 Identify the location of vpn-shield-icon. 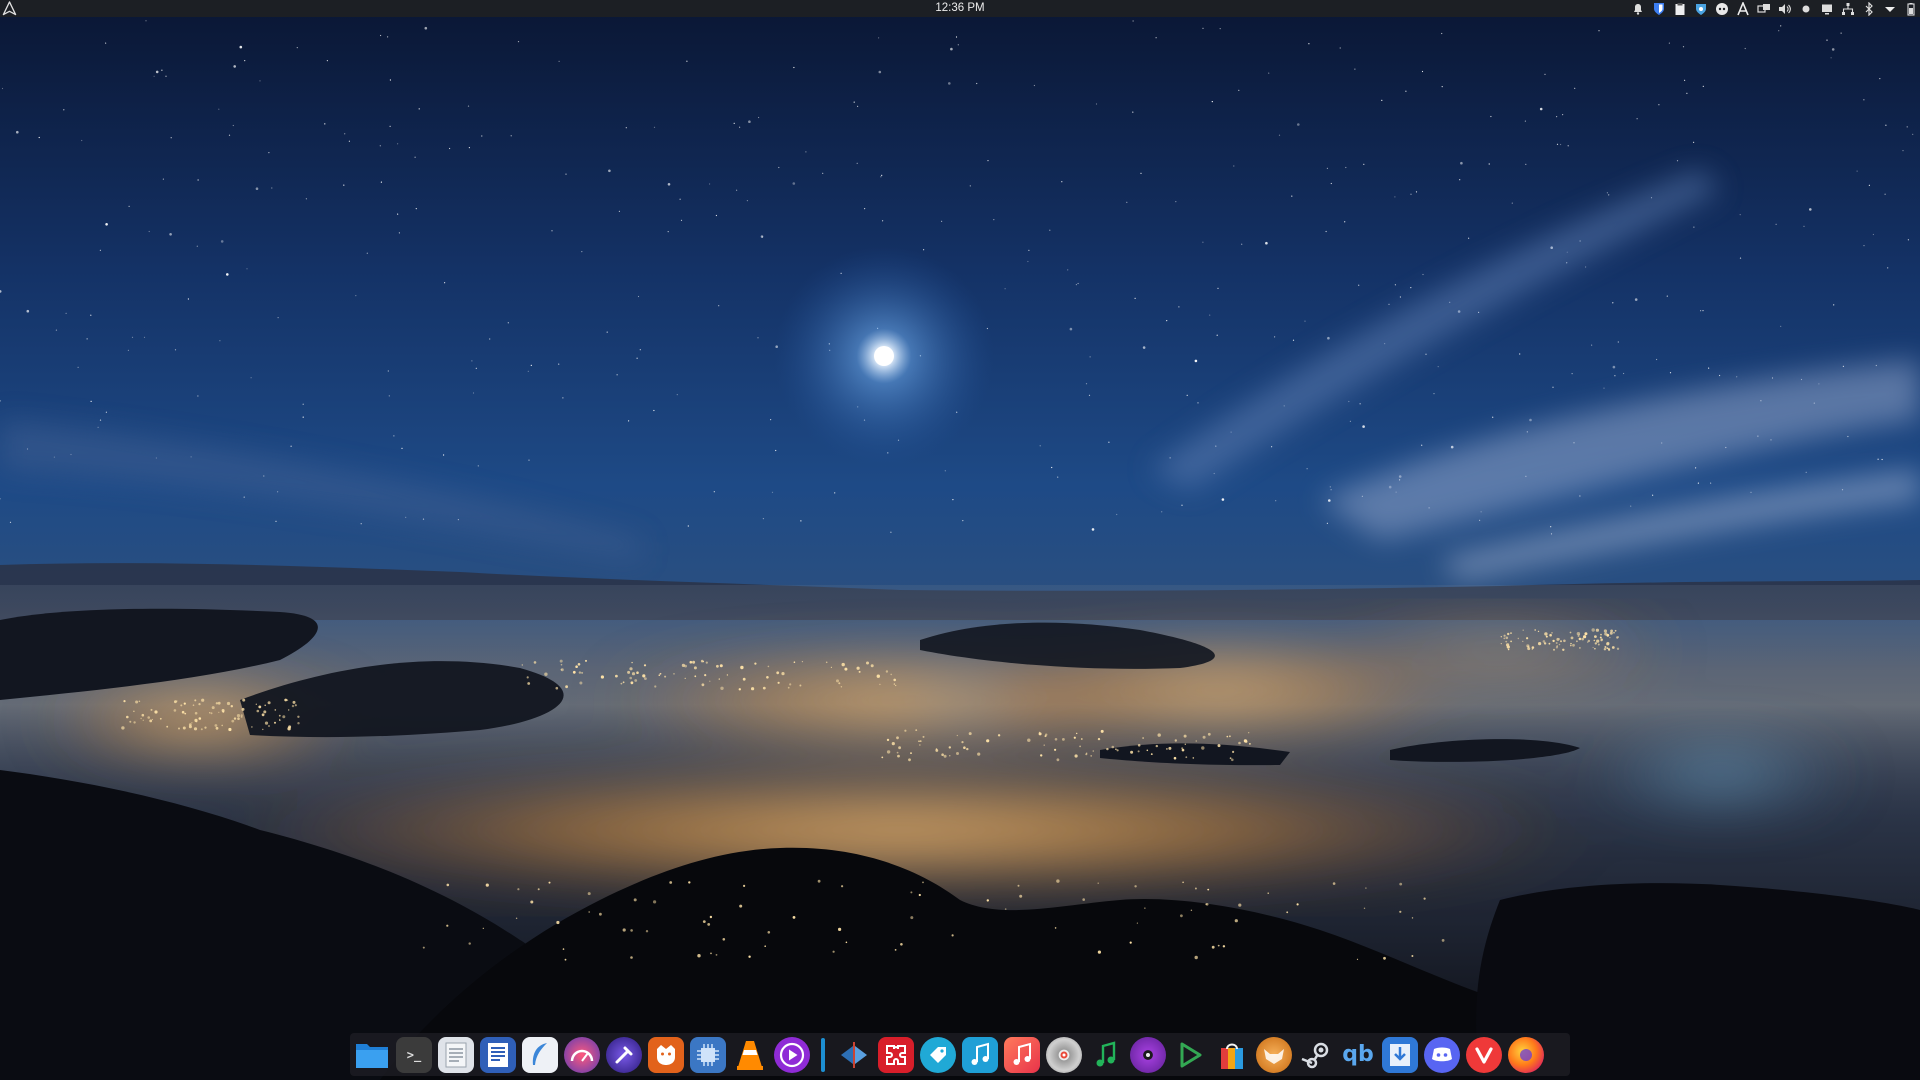
(1701, 9).